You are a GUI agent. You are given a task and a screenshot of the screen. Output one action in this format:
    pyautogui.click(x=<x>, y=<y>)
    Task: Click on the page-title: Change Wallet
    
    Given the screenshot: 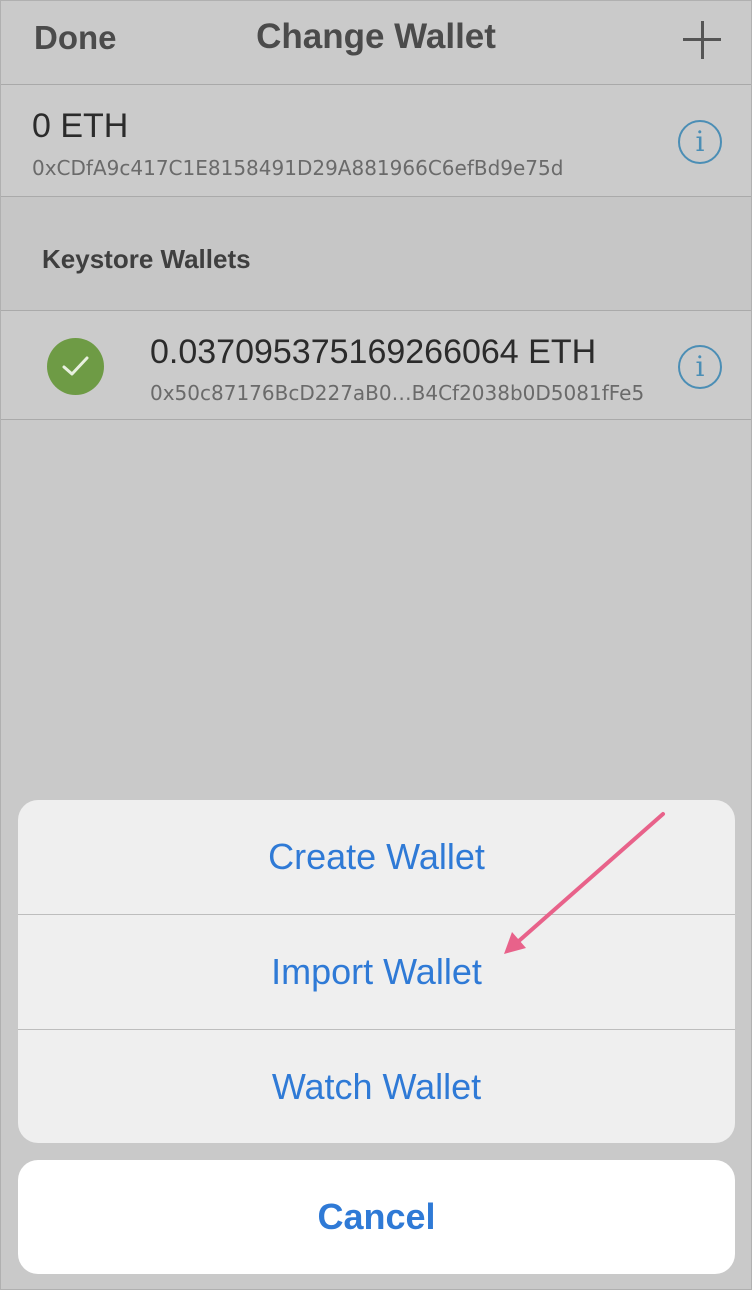 What is the action you would take?
    pyautogui.click(x=376, y=36)
    